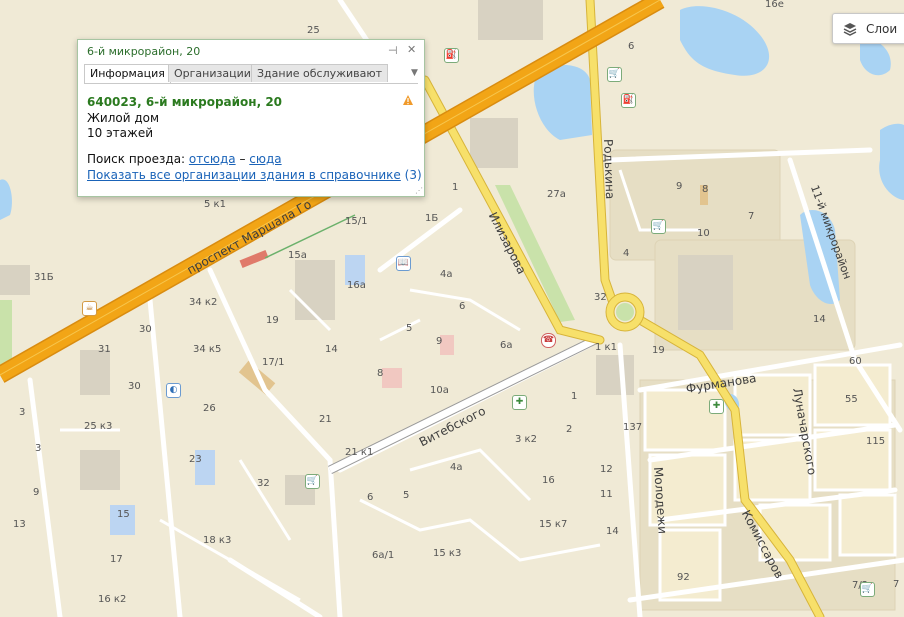 The image size is (904, 617). Describe the element at coordinates (203, 303) in the screenshot. I see `house-number: 34 к2` at that location.